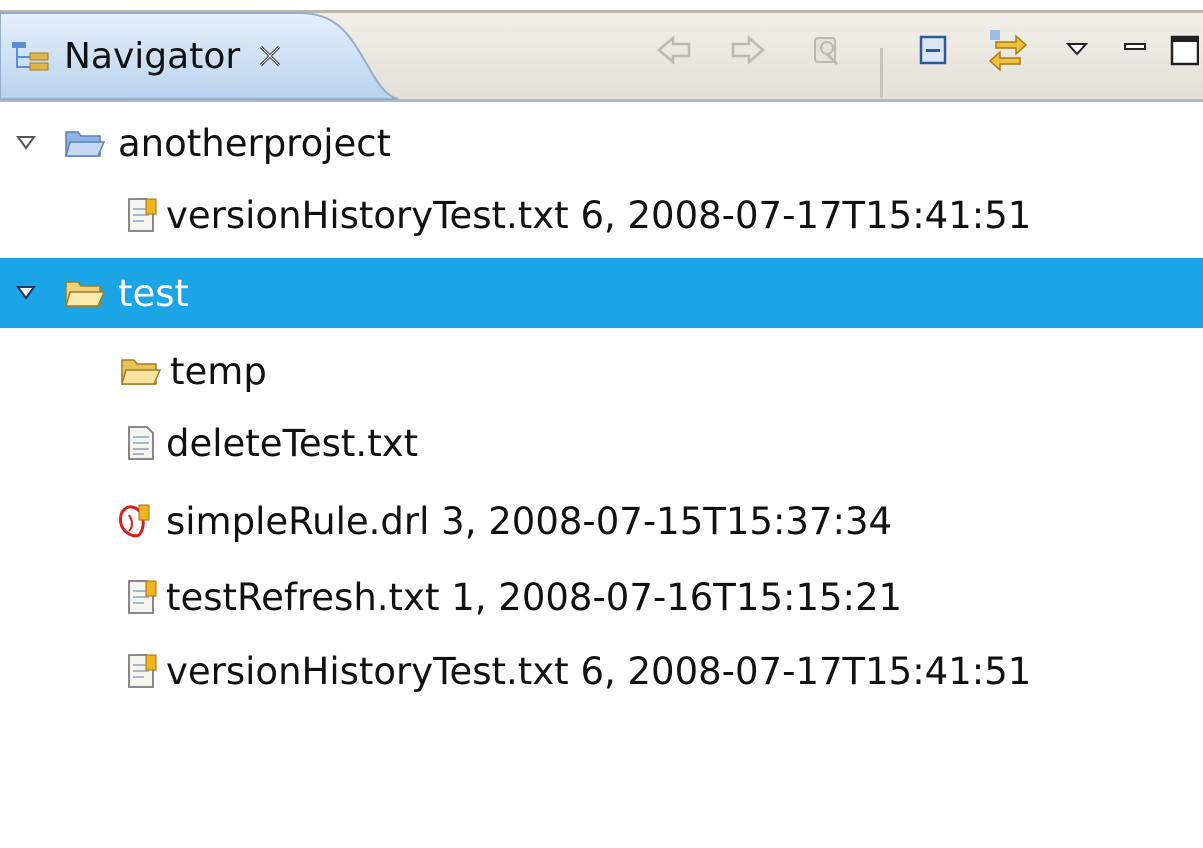 This screenshot has width=1203, height=848. Describe the element at coordinates (141, 443) in the screenshot. I see `text-file-icon` at that location.